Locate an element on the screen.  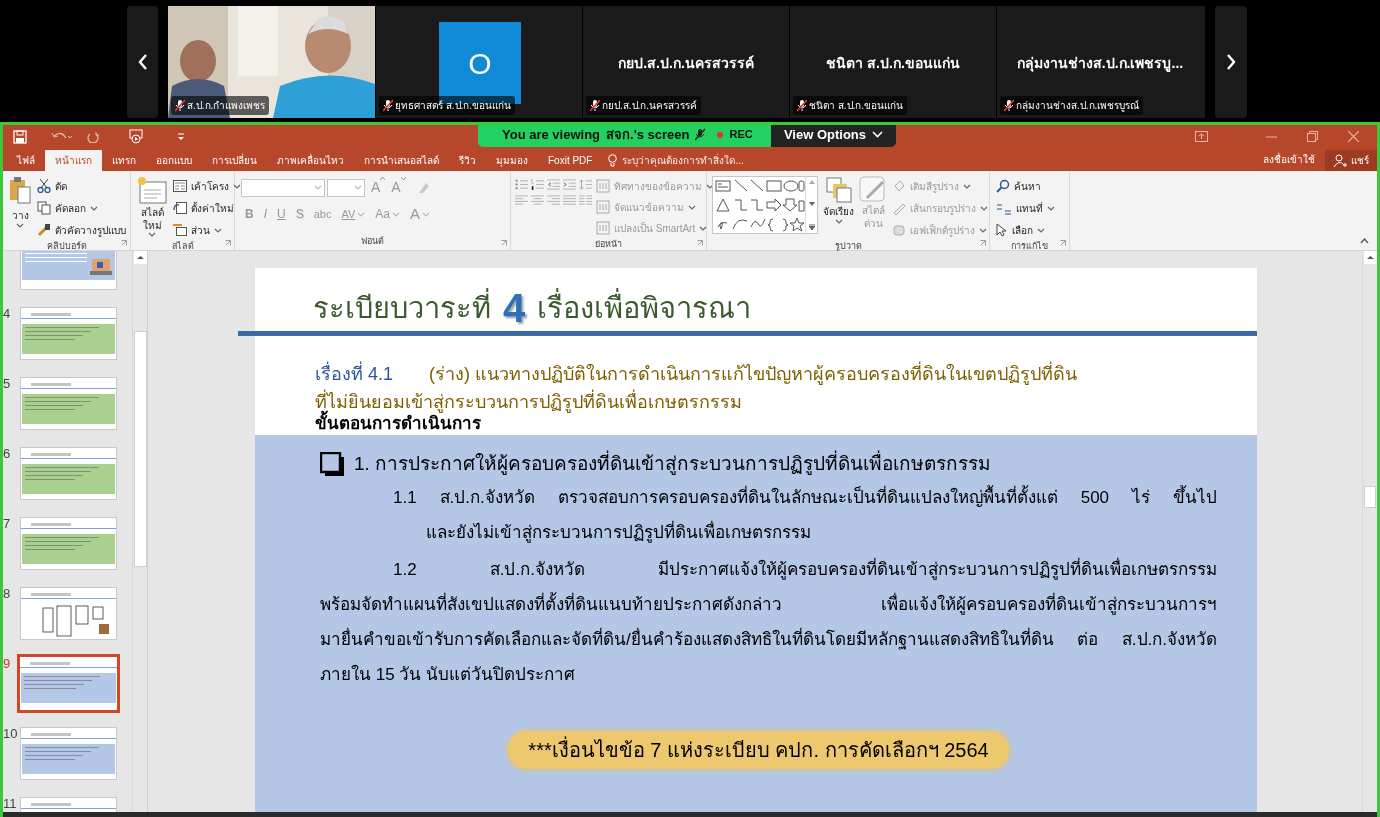
shape-fill-button: เติมสีรูปร่าง is located at coordinates (940, 186).